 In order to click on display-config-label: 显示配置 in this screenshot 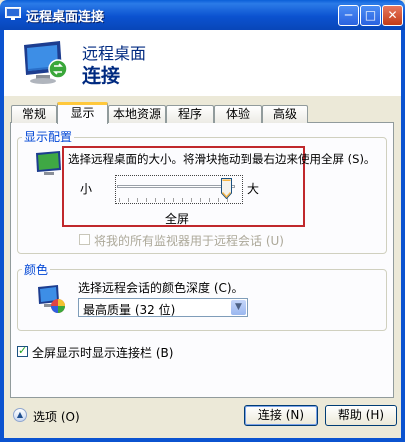, I will do `click(48, 136)`.